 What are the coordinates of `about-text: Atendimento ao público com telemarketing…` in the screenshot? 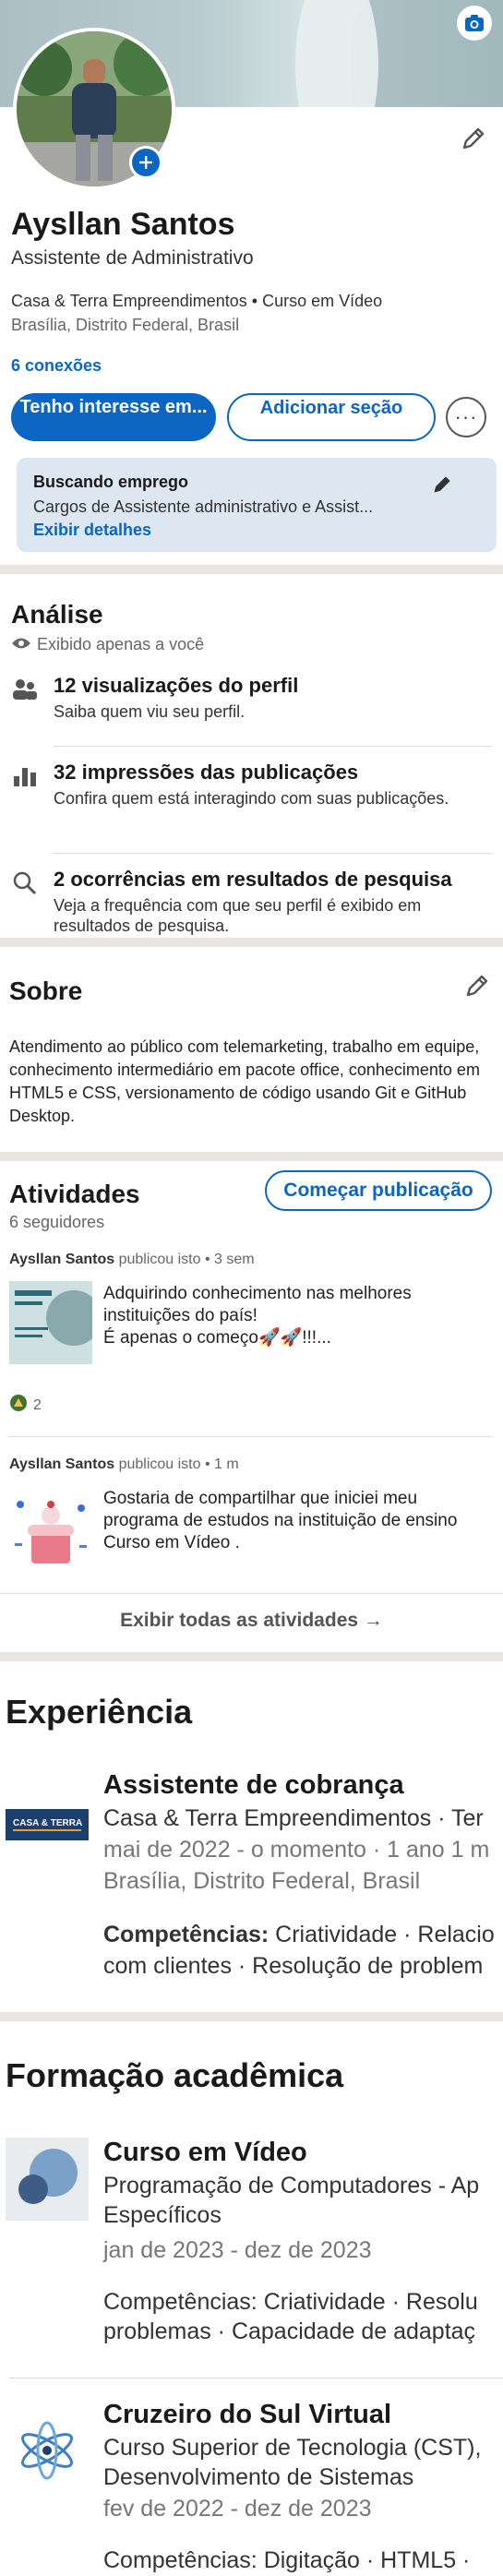 It's located at (244, 1081).